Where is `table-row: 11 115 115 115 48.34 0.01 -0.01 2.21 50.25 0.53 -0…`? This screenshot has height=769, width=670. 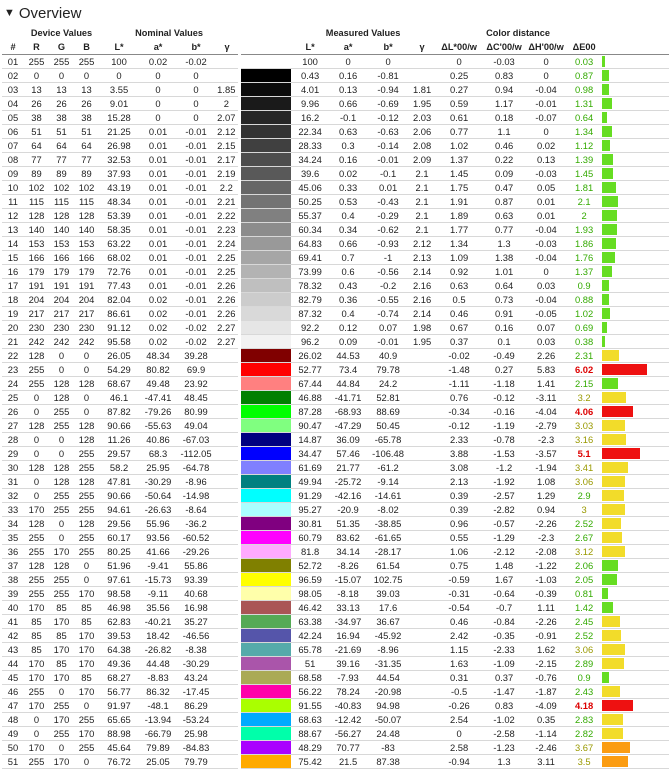 table-row: 11 115 115 115 48.34 0.01 -0.01 2.21 50.25 0.53 -0… is located at coordinates (336, 201).